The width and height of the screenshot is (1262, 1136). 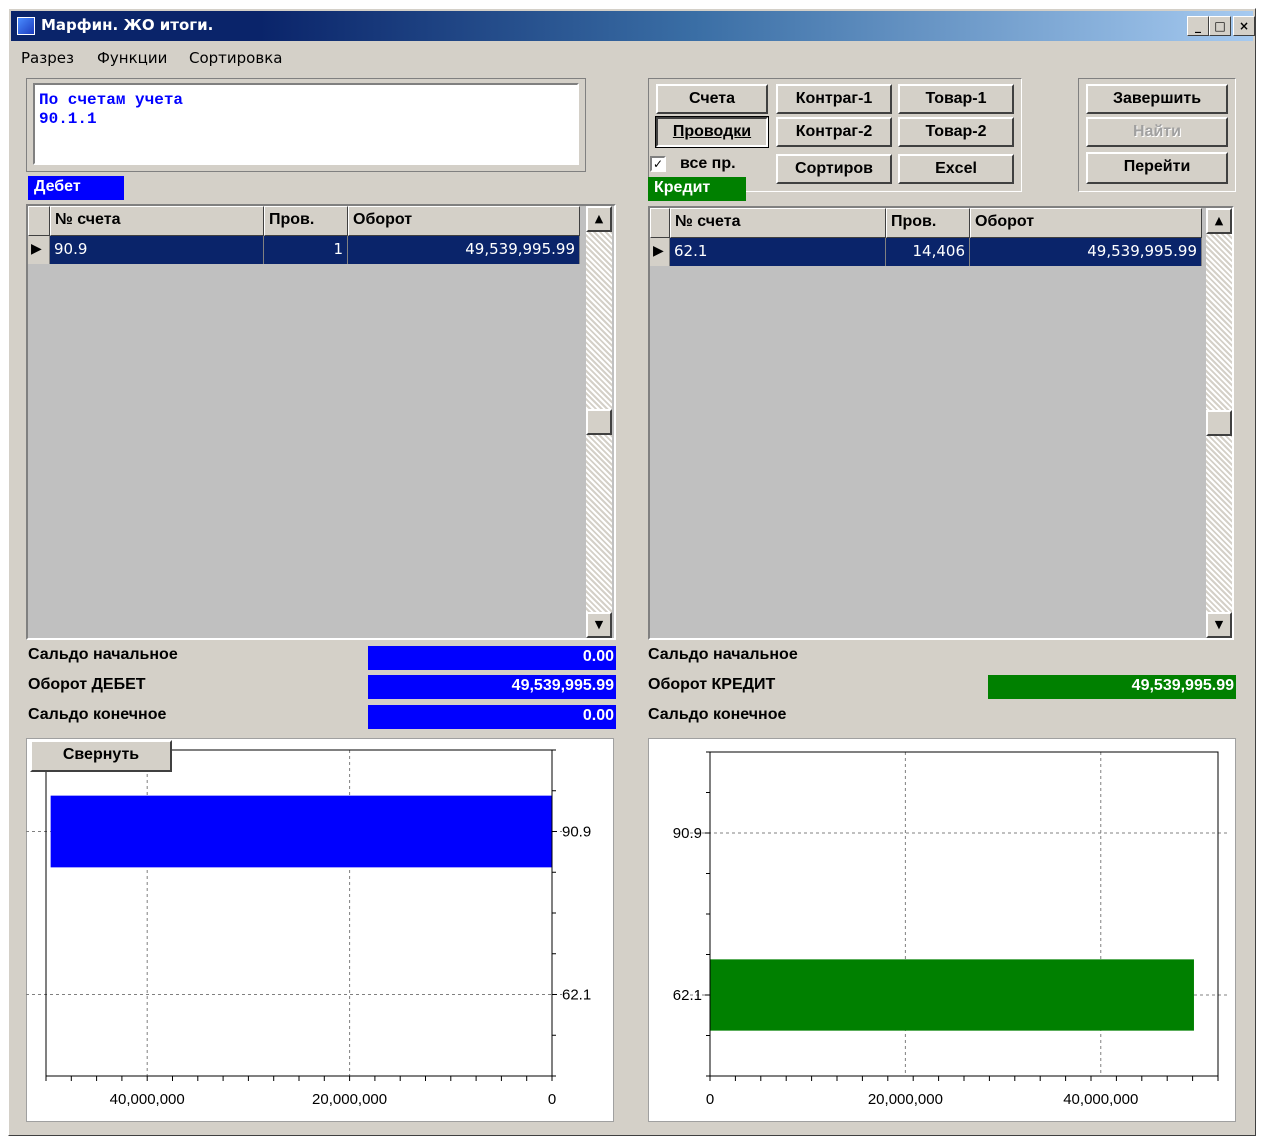 What do you see at coordinates (101, 756) in the screenshot?
I see `collapse-button: Свернуть` at bounding box center [101, 756].